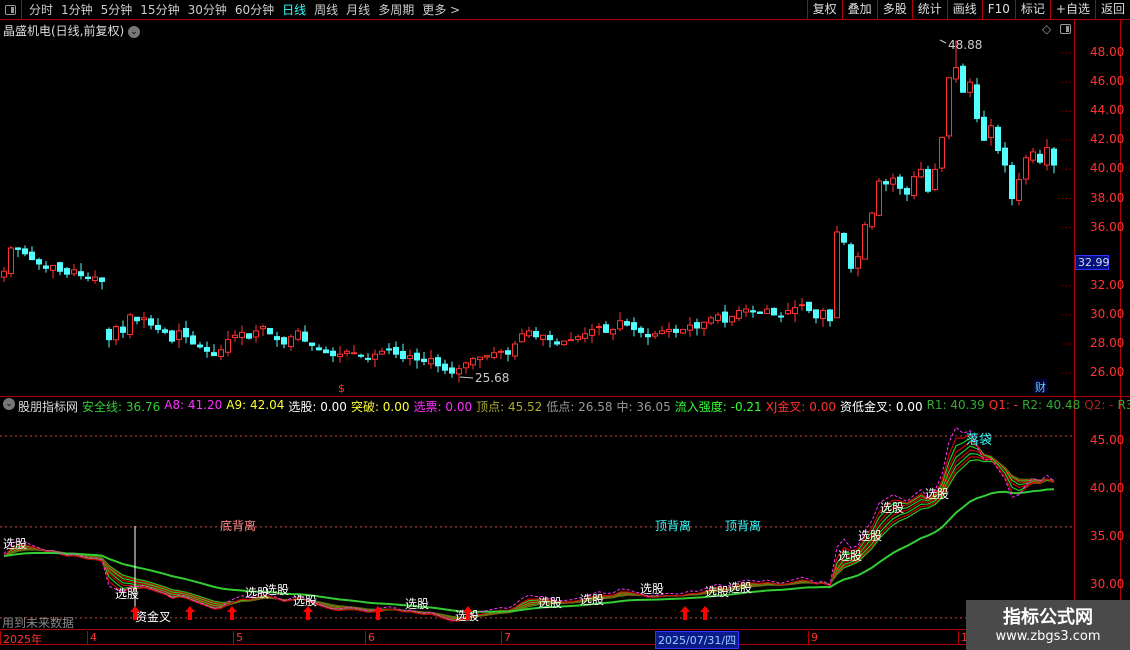 The width and height of the screenshot is (1130, 650). Describe the element at coordinates (1112, 10) in the screenshot. I see `toolbar-button-8: 返回` at that location.